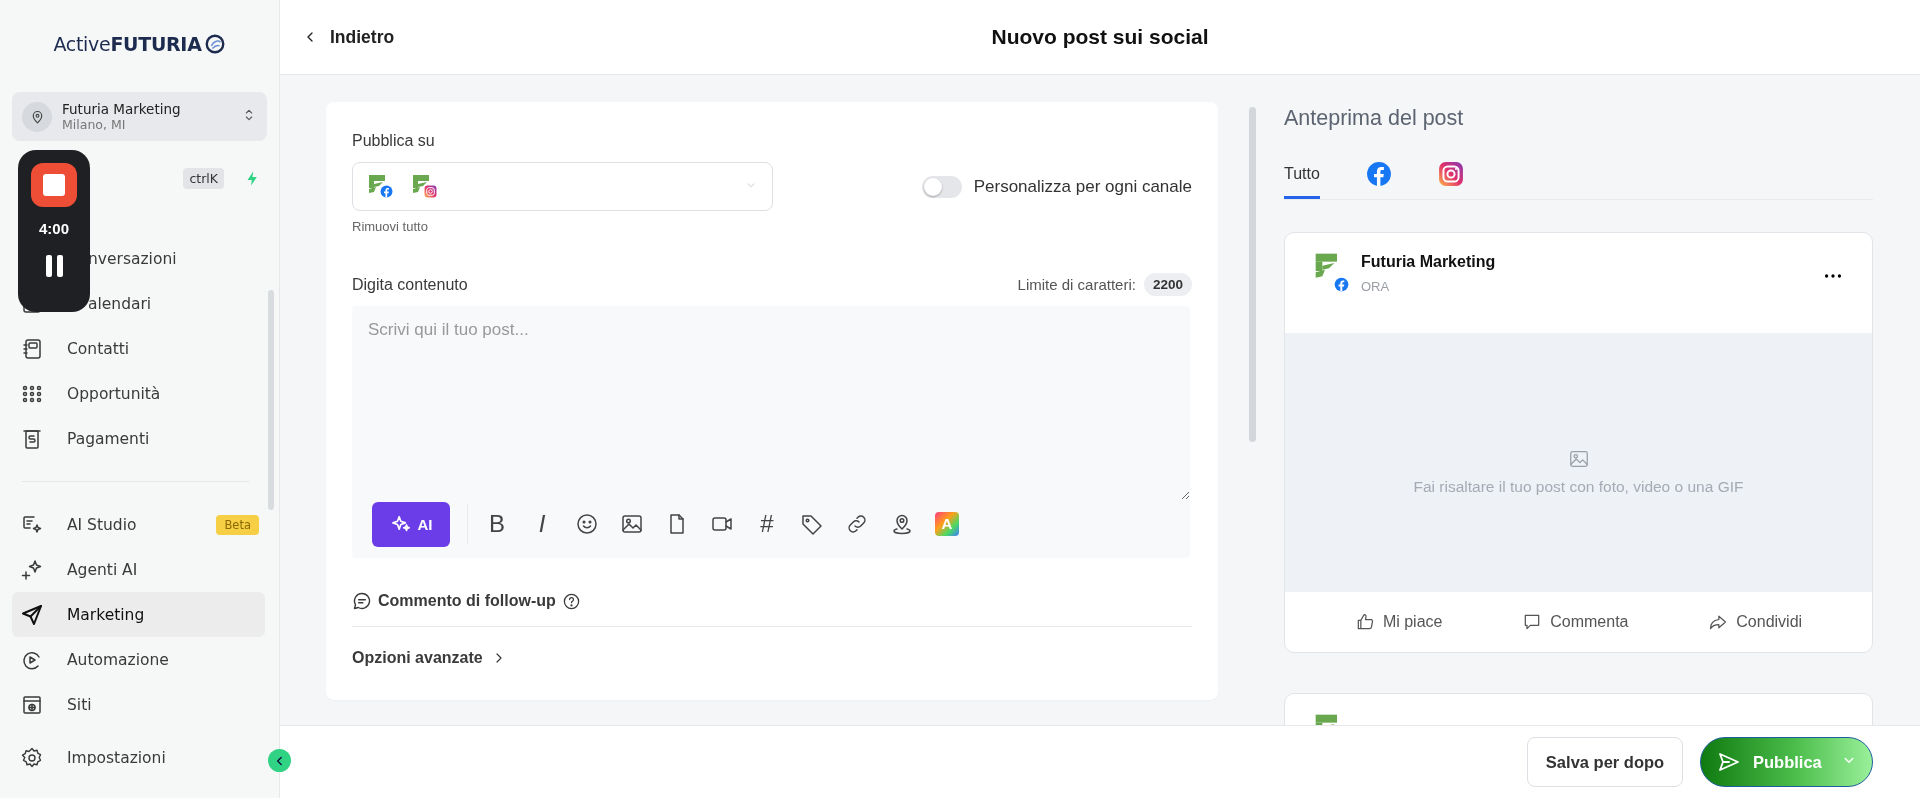  What do you see at coordinates (138, 348) in the screenshot?
I see `sidebar-item: Contatti` at bounding box center [138, 348].